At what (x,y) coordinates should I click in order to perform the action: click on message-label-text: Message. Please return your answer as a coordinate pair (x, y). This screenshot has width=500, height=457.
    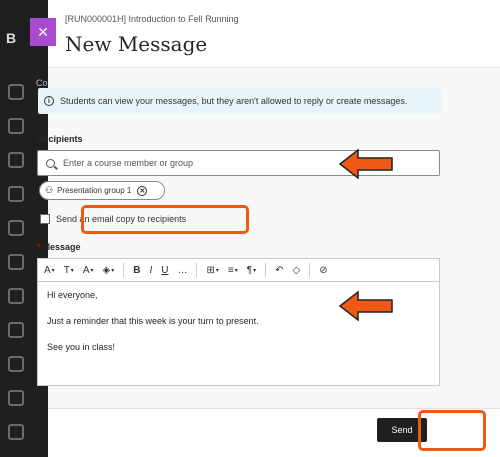
    Looking at the image, I should click on (61, 247).